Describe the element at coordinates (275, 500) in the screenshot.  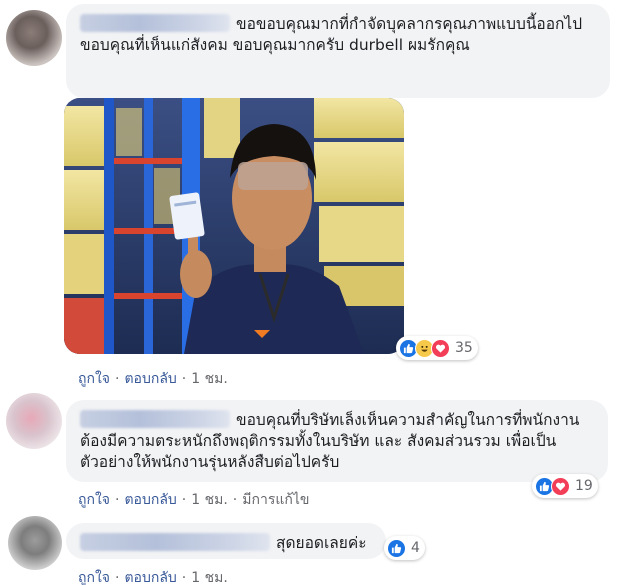
I see `edited-label: มีการแก้ไข` at that location.